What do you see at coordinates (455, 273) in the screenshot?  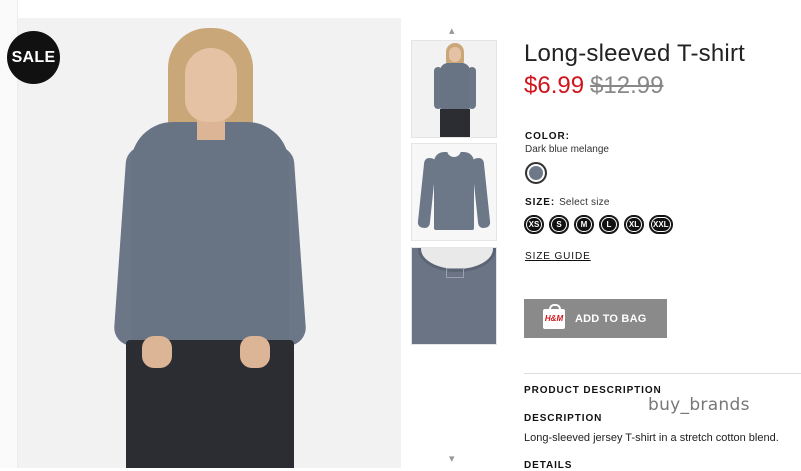 I see `thumb-neck-label` at bounding box center [455, 273].